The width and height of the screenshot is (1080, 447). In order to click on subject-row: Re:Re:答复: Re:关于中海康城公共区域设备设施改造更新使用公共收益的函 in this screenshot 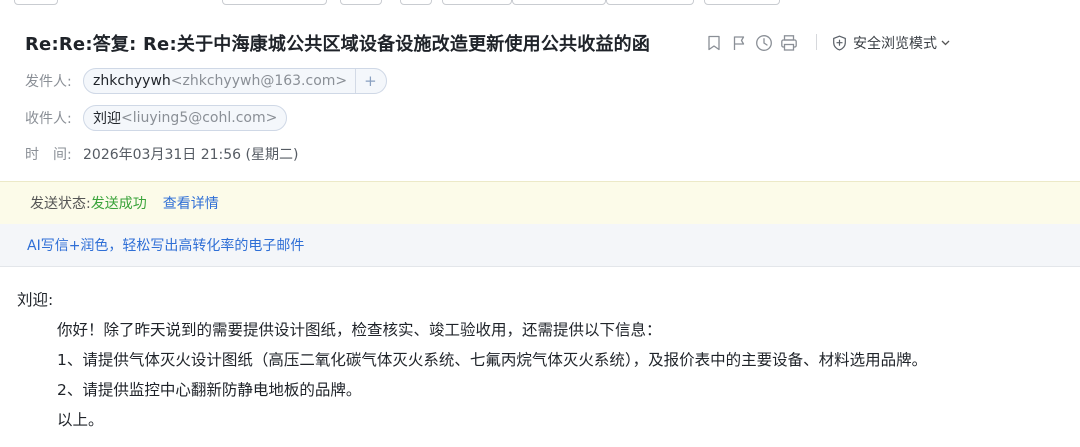, I will do `click(337, 43)`.